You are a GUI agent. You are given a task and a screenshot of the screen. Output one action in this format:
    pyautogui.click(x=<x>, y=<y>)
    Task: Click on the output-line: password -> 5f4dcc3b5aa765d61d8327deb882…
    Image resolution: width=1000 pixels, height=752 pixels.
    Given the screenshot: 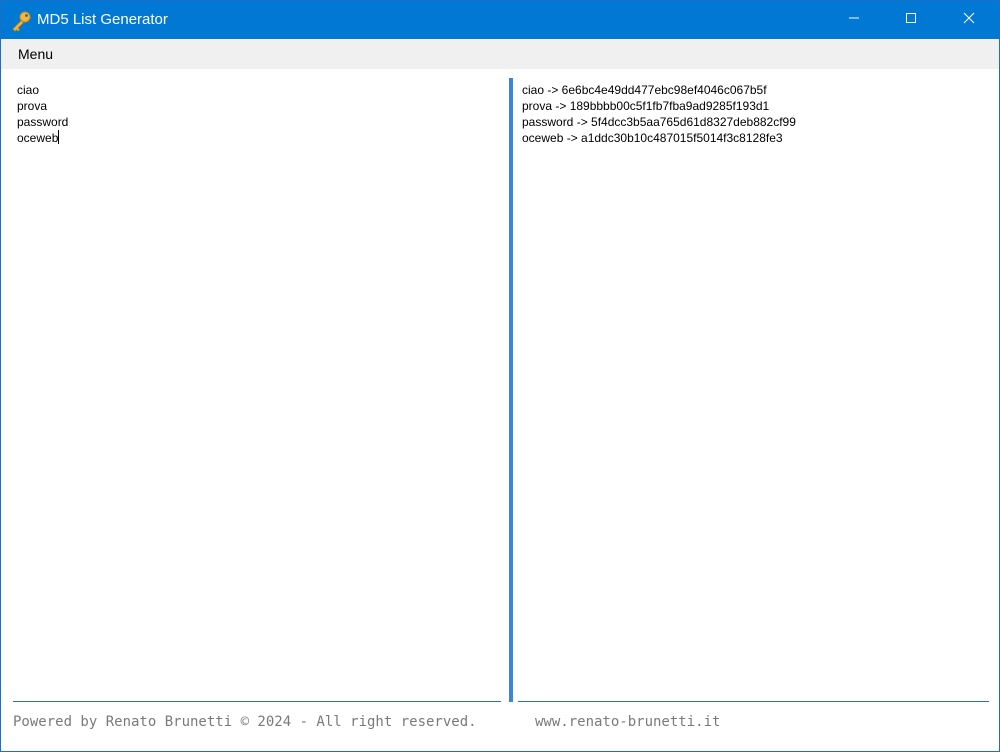 What is the action you would take?
    pyautogui.click(x=659, y=122)
    